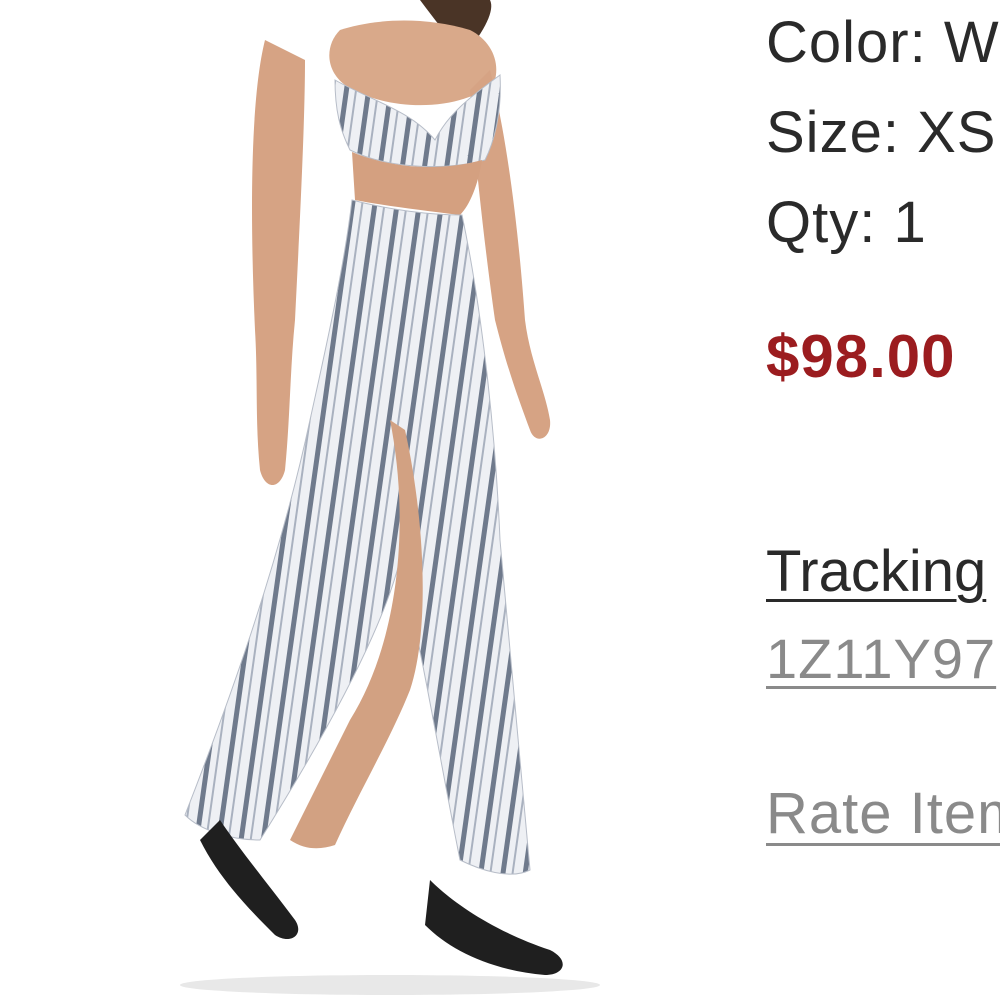  What do you see at coordinates (846, 42) in the screenshot?
I see `color-label: Color:` at bounding box center [846, 42].